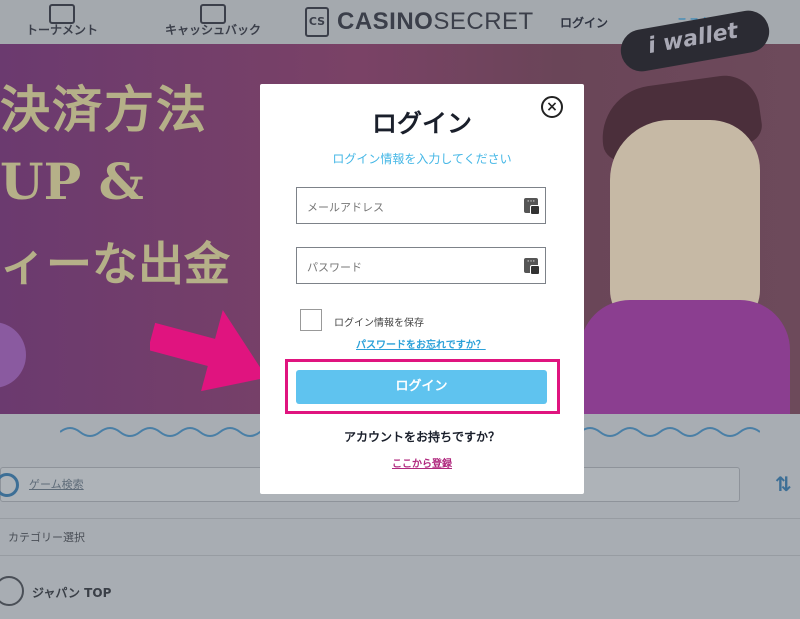 The height and width of the screenshot is (619, 800). What do you see at coordinates (685, 225) in the screenshot?
I see `character-face` at bounding box center [685, 225].